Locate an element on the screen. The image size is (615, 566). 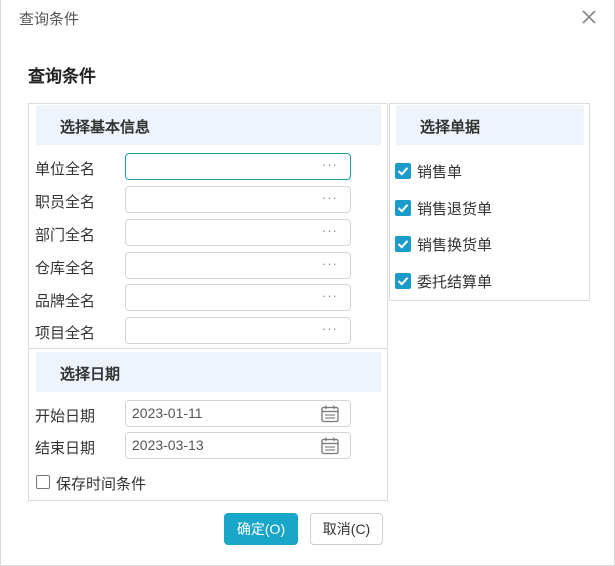
field-label-staff: 职员全名 is located at coordinates (65, 202).